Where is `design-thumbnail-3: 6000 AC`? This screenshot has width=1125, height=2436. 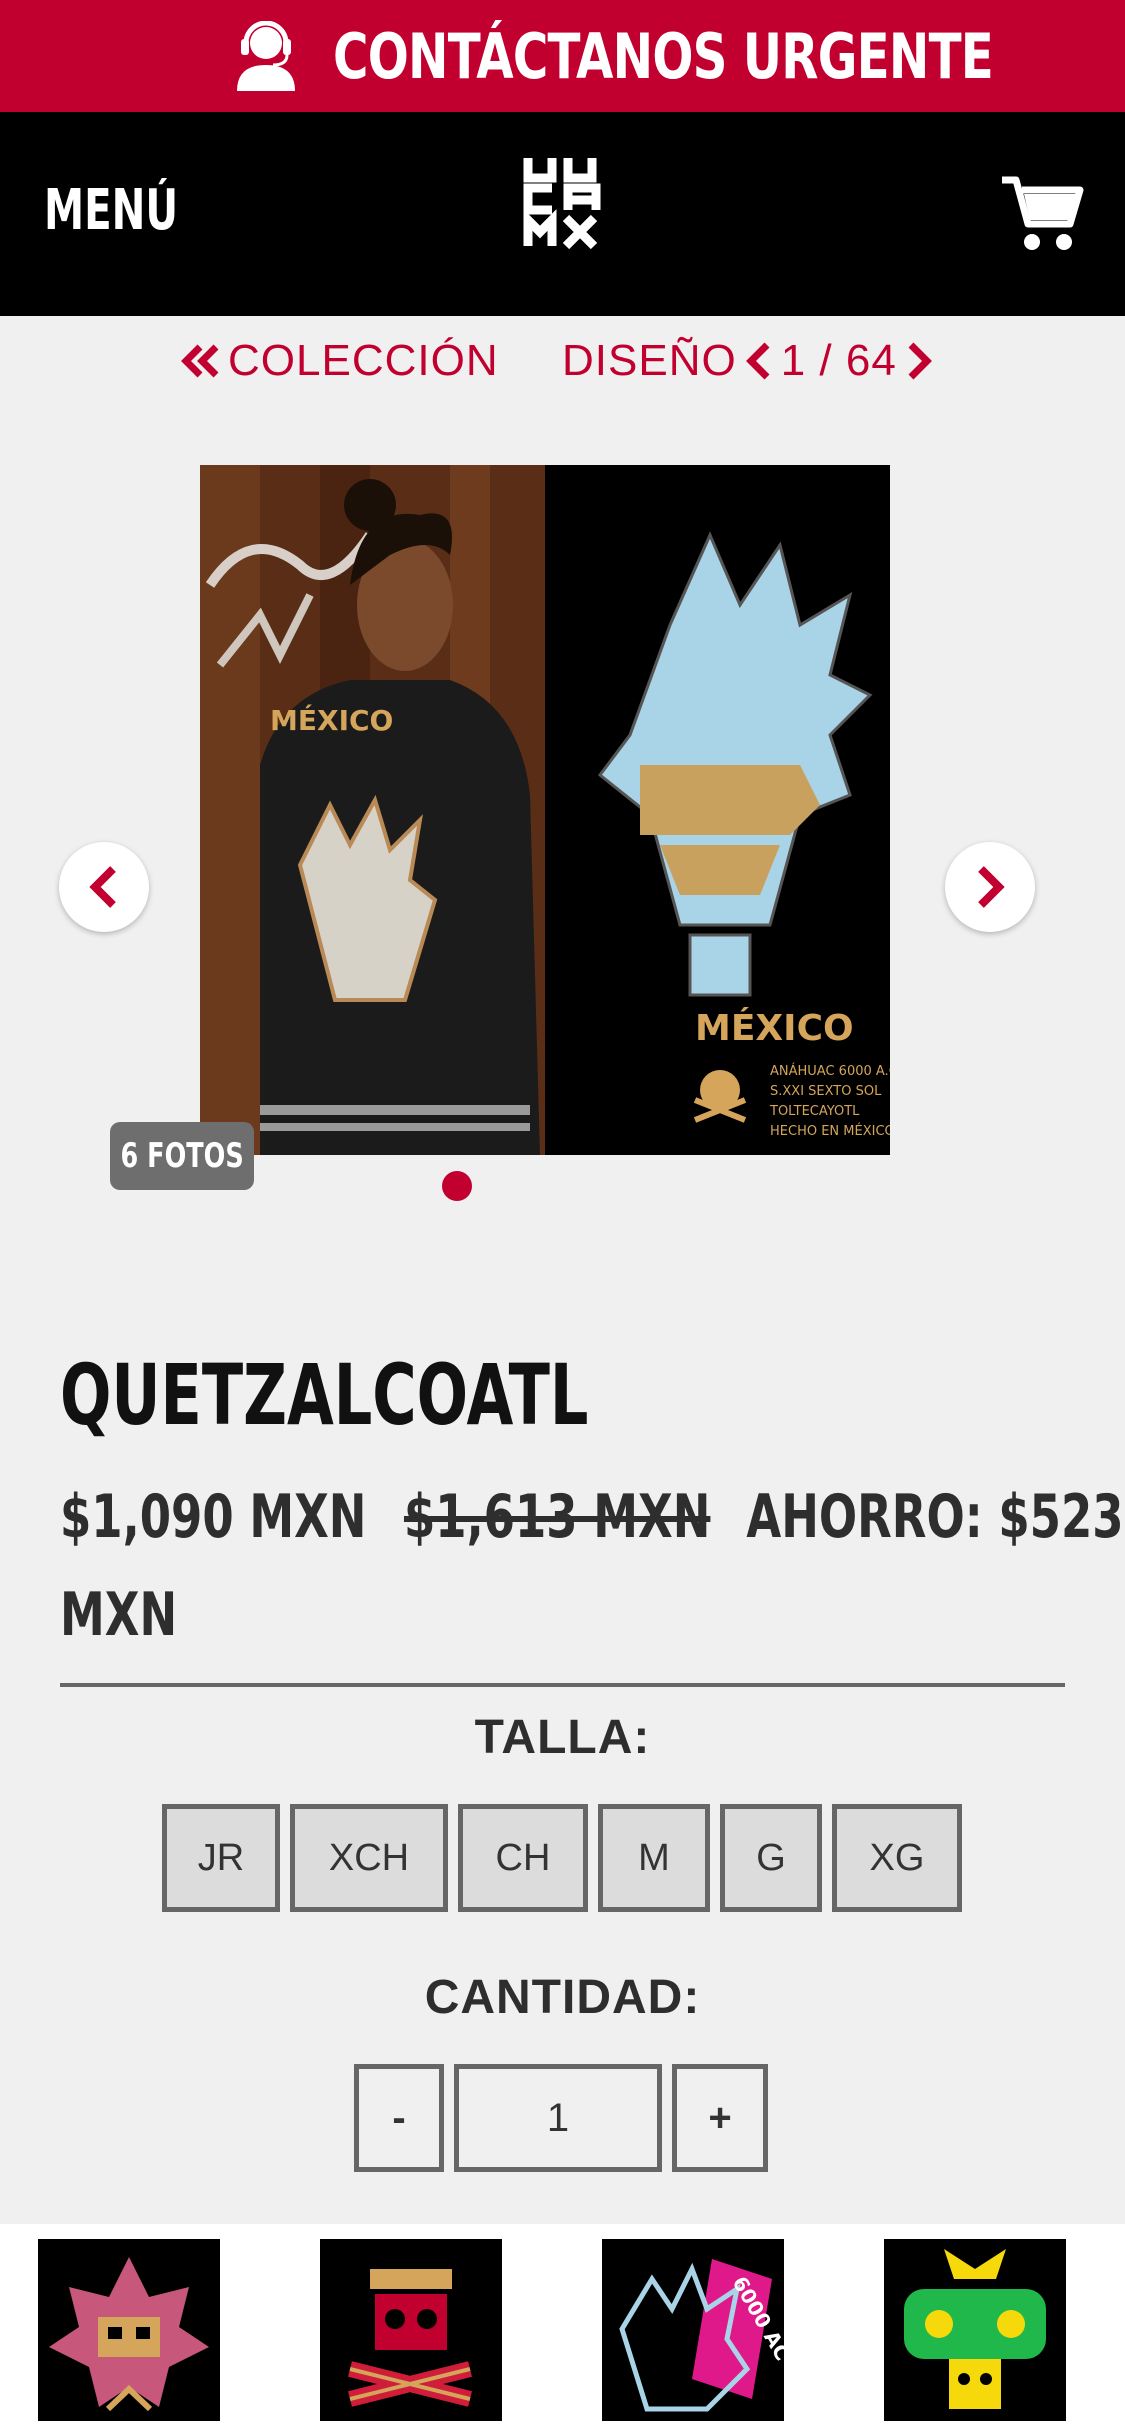
design-thumbnail-3: 6000 AC is located at coordinates (693, 2330).